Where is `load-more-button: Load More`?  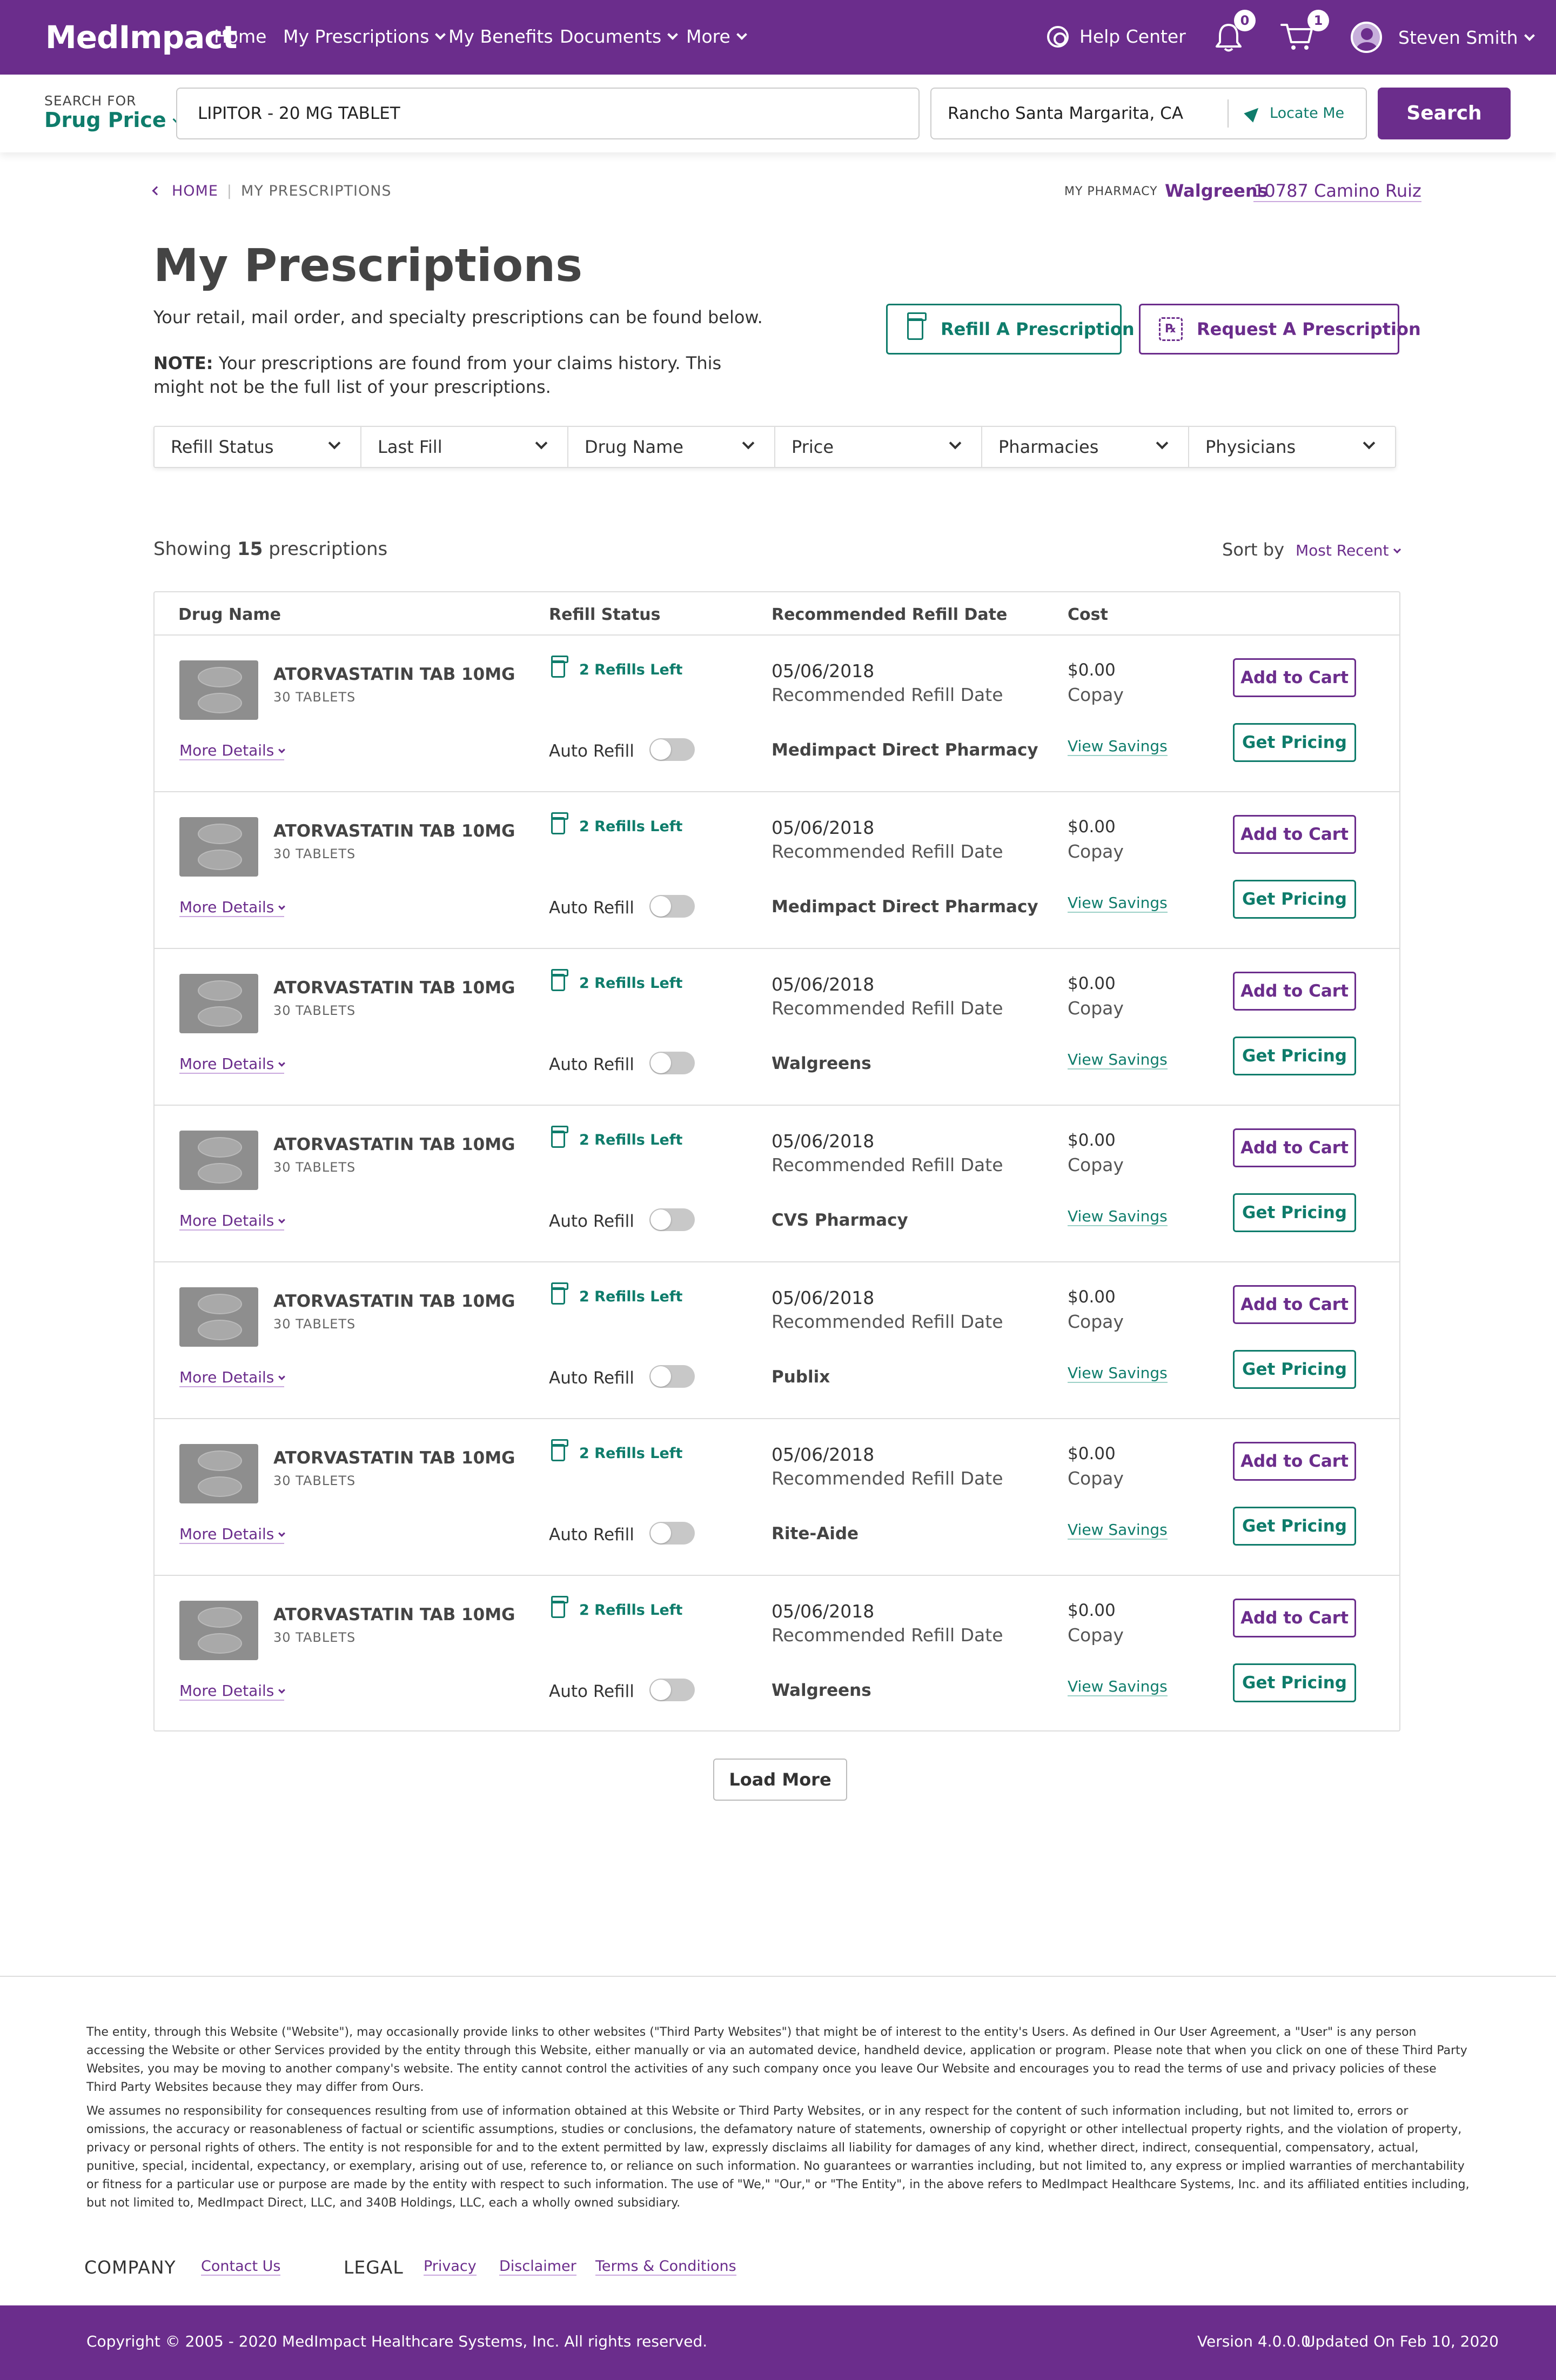 load-more-button: Load More is located at coordinates (780, 1780).